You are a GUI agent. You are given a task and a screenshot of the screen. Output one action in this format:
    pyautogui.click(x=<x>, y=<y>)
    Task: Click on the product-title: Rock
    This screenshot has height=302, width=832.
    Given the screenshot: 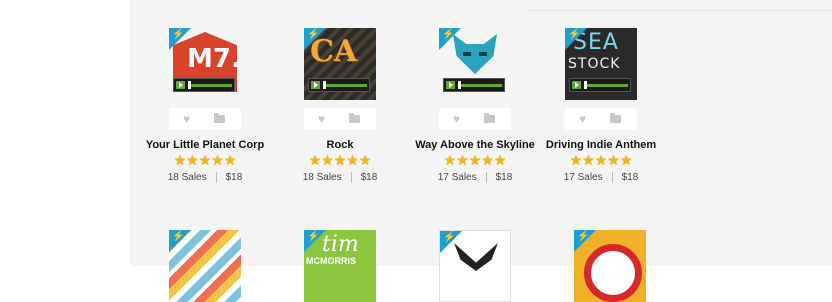 What is the action you would take?
    pyautogui.click(x=340, y=145)
    